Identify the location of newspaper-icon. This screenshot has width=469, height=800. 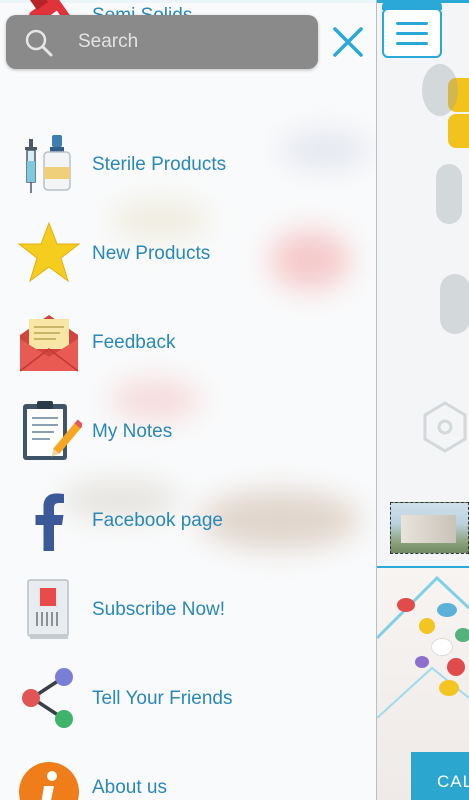
(48, 609).